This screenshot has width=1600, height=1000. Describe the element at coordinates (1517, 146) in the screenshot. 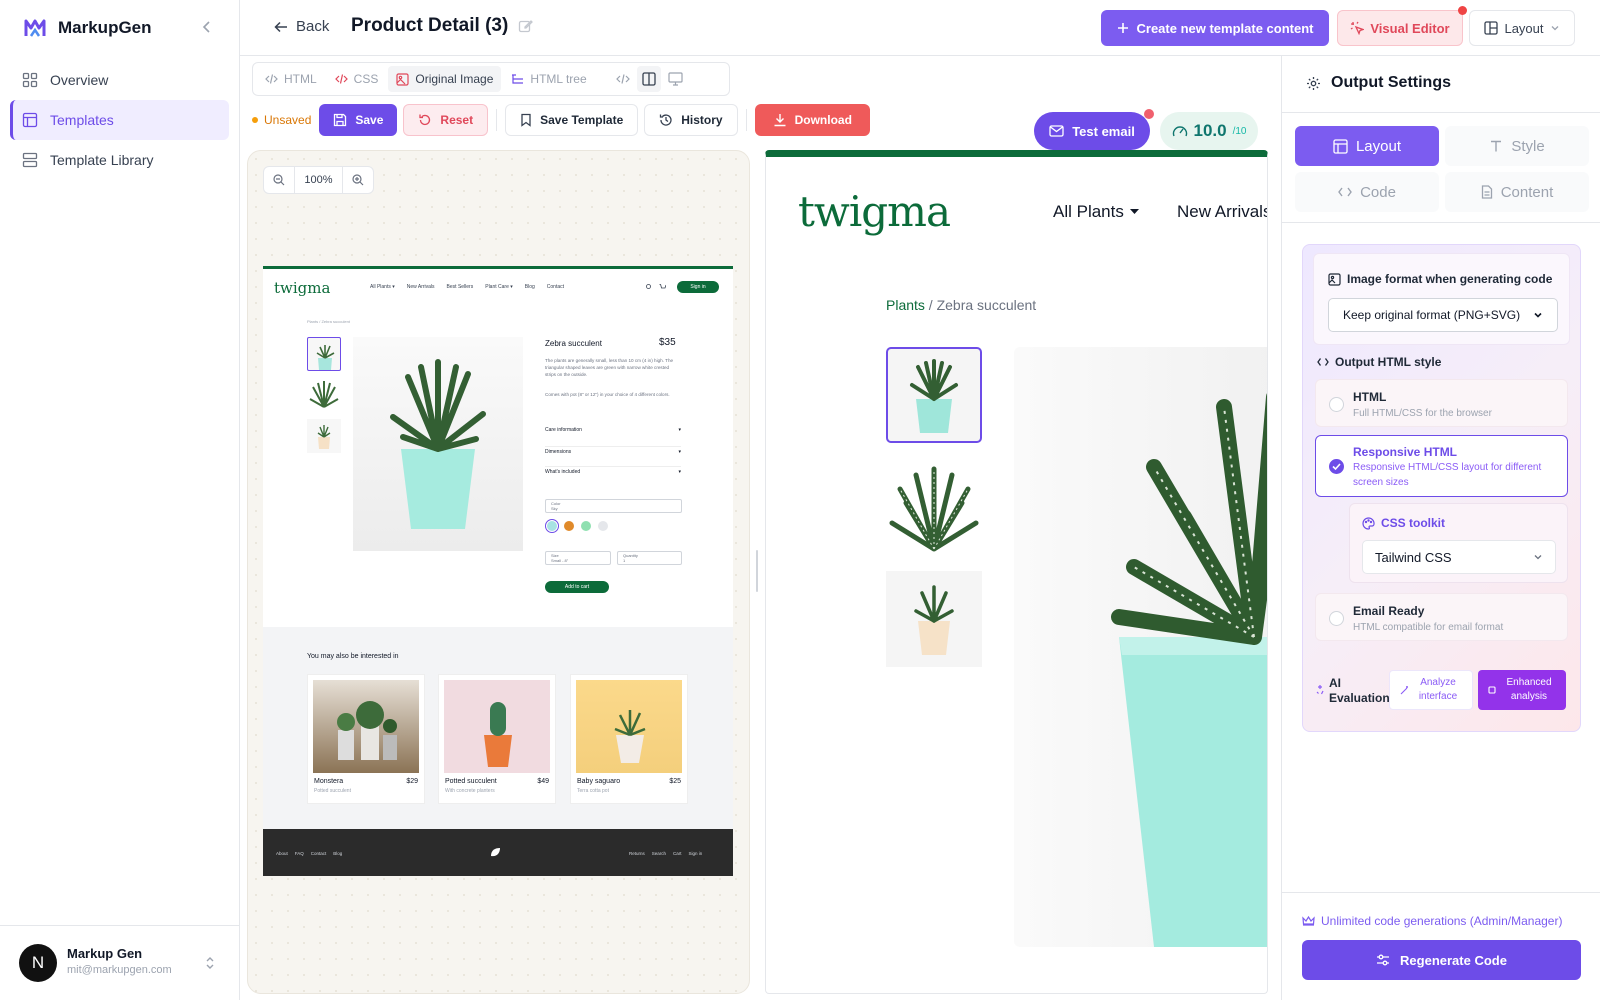

I see `settings-tab-style: Style` at that location.